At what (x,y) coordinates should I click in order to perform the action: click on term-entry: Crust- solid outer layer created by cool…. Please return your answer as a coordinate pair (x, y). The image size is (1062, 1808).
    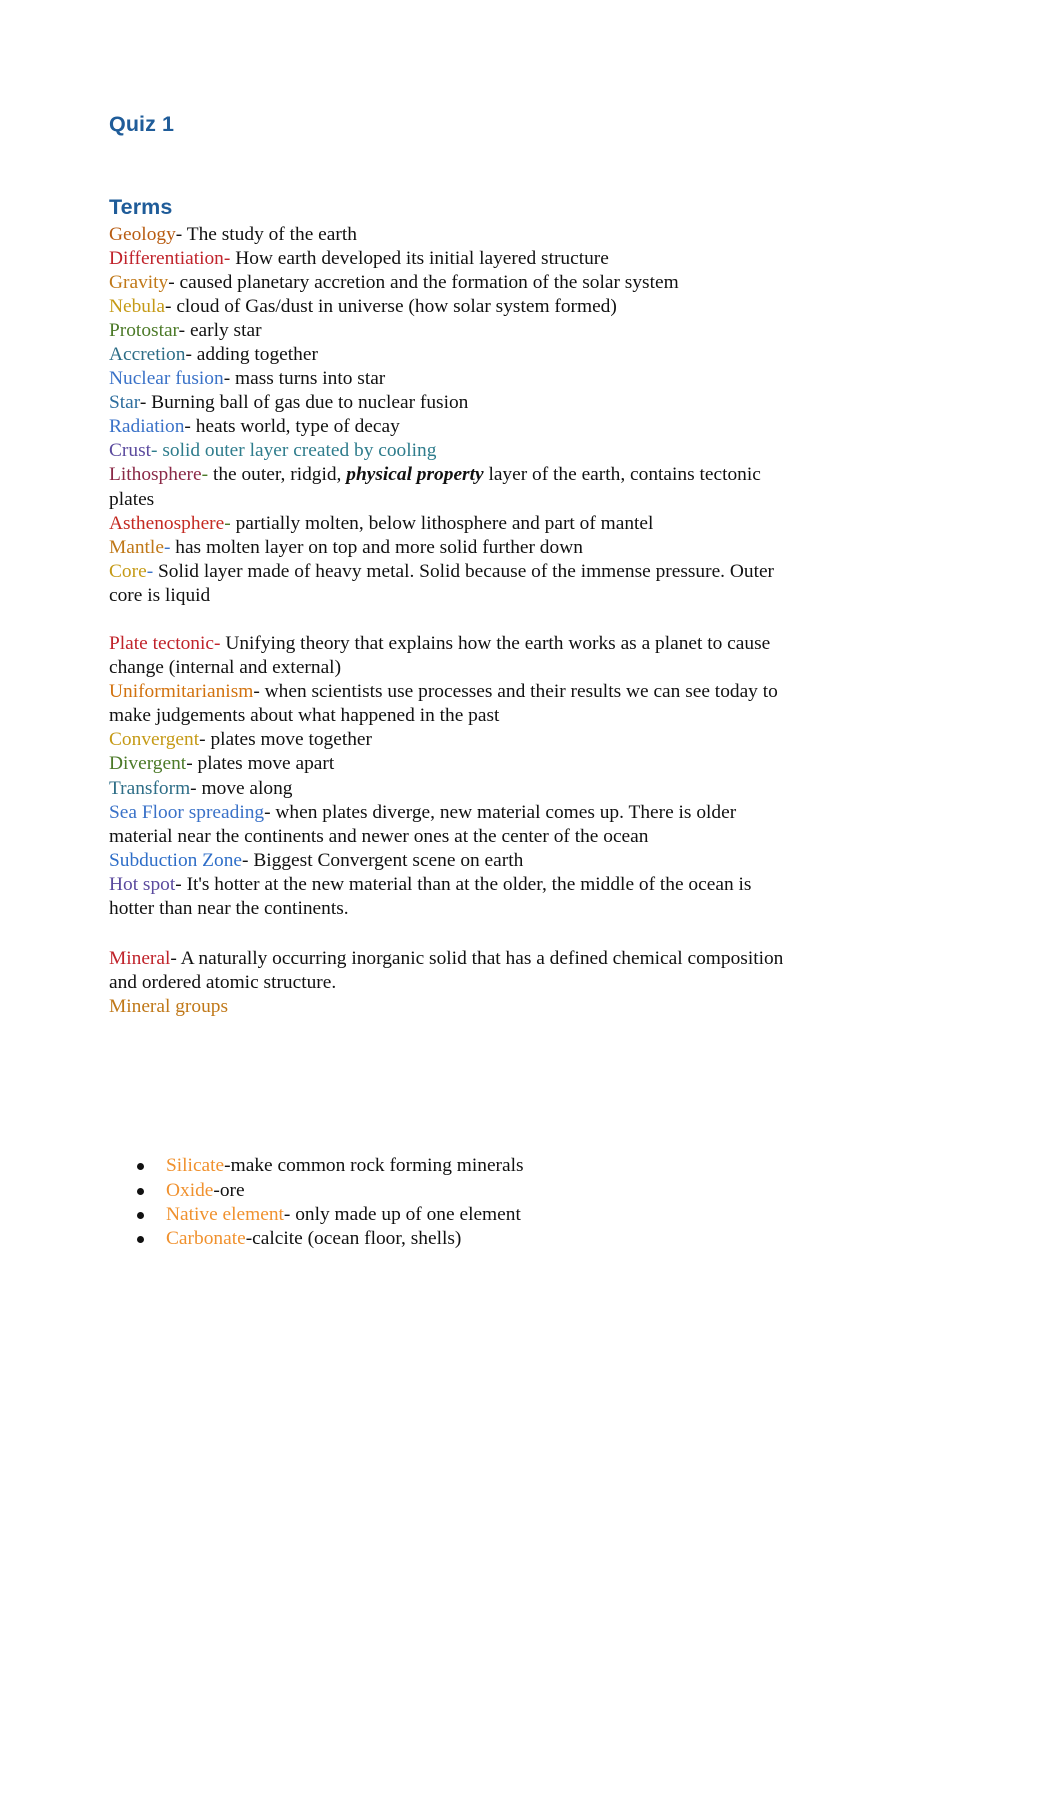
    Looking at the image, I should click on (454, 451).